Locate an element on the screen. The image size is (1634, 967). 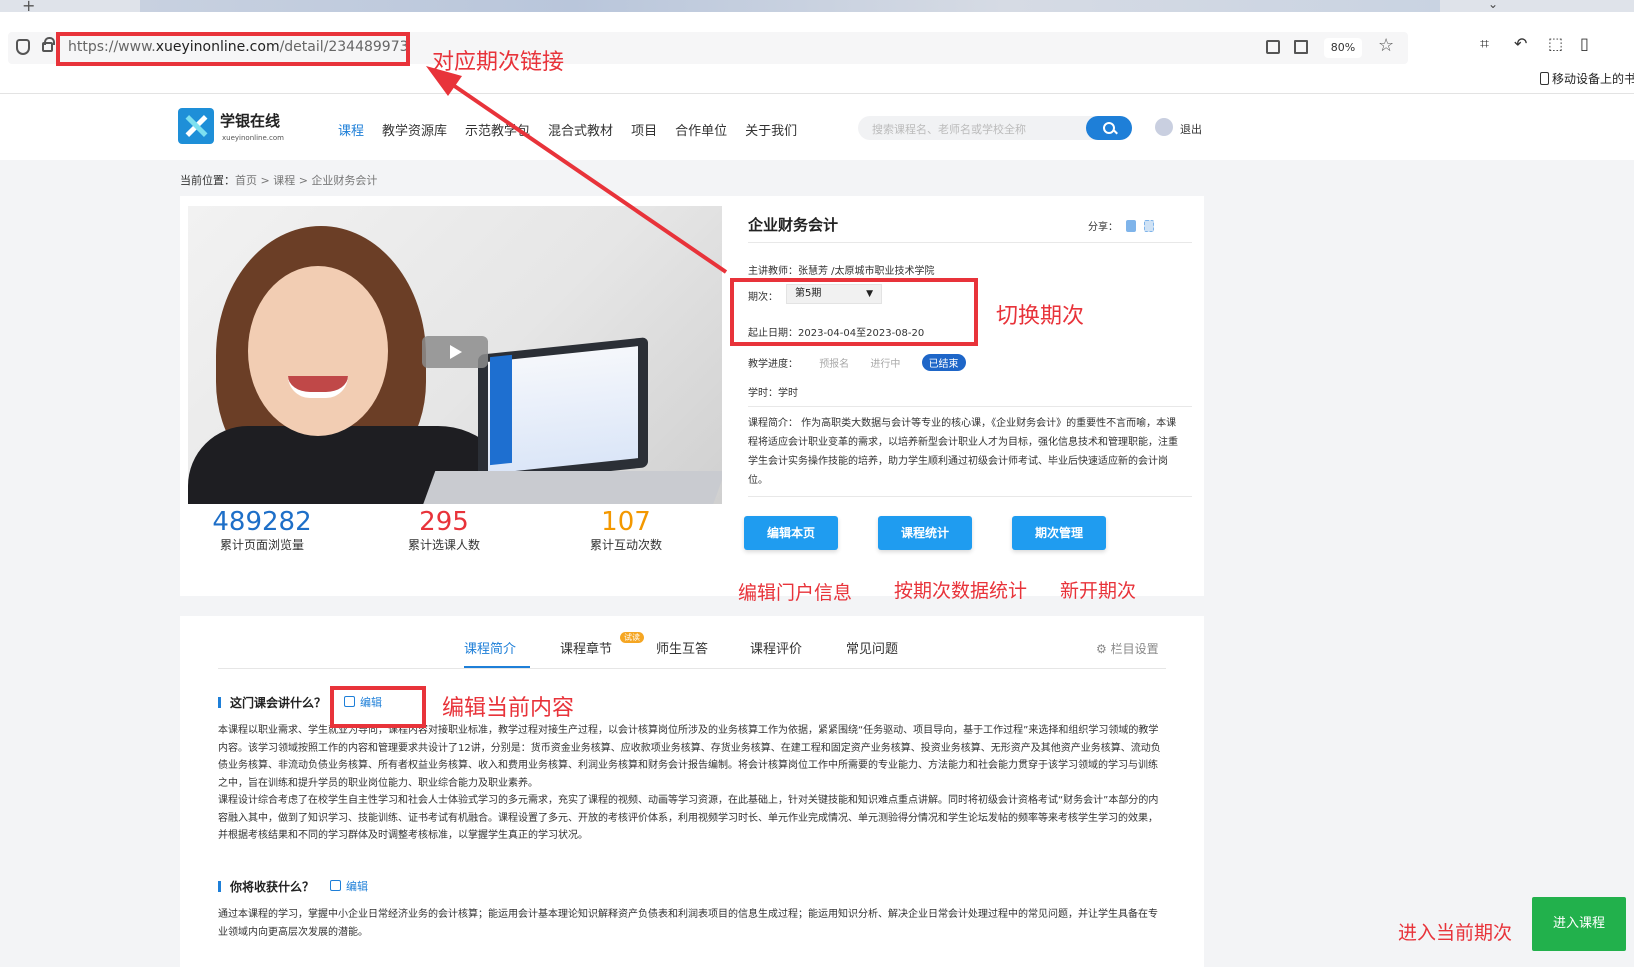
annotation-arrow-head is located at coordinates (444, 81).